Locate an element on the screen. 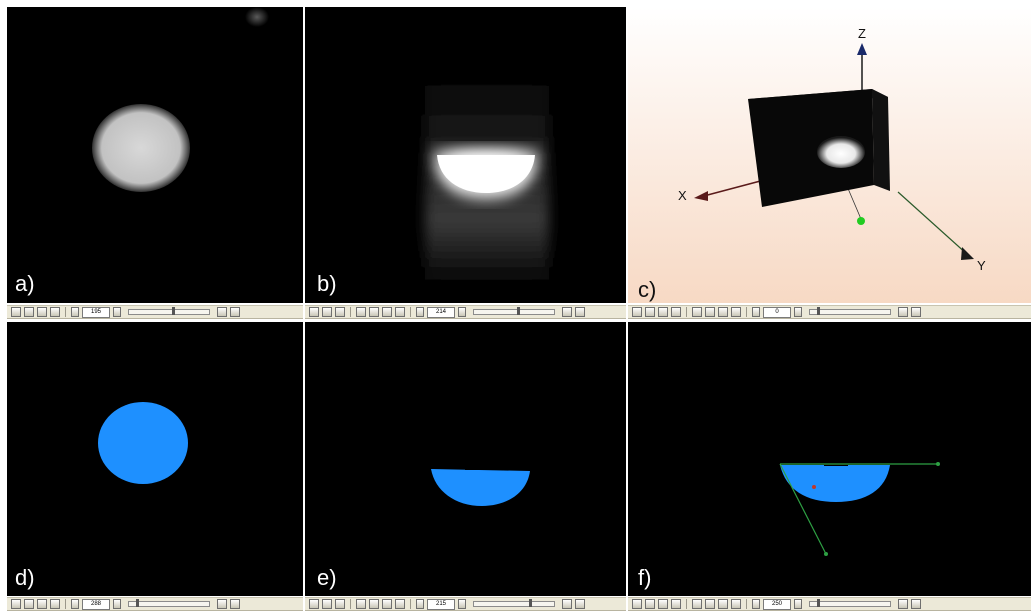  panel-d-image is located at coordinates (143, 443).